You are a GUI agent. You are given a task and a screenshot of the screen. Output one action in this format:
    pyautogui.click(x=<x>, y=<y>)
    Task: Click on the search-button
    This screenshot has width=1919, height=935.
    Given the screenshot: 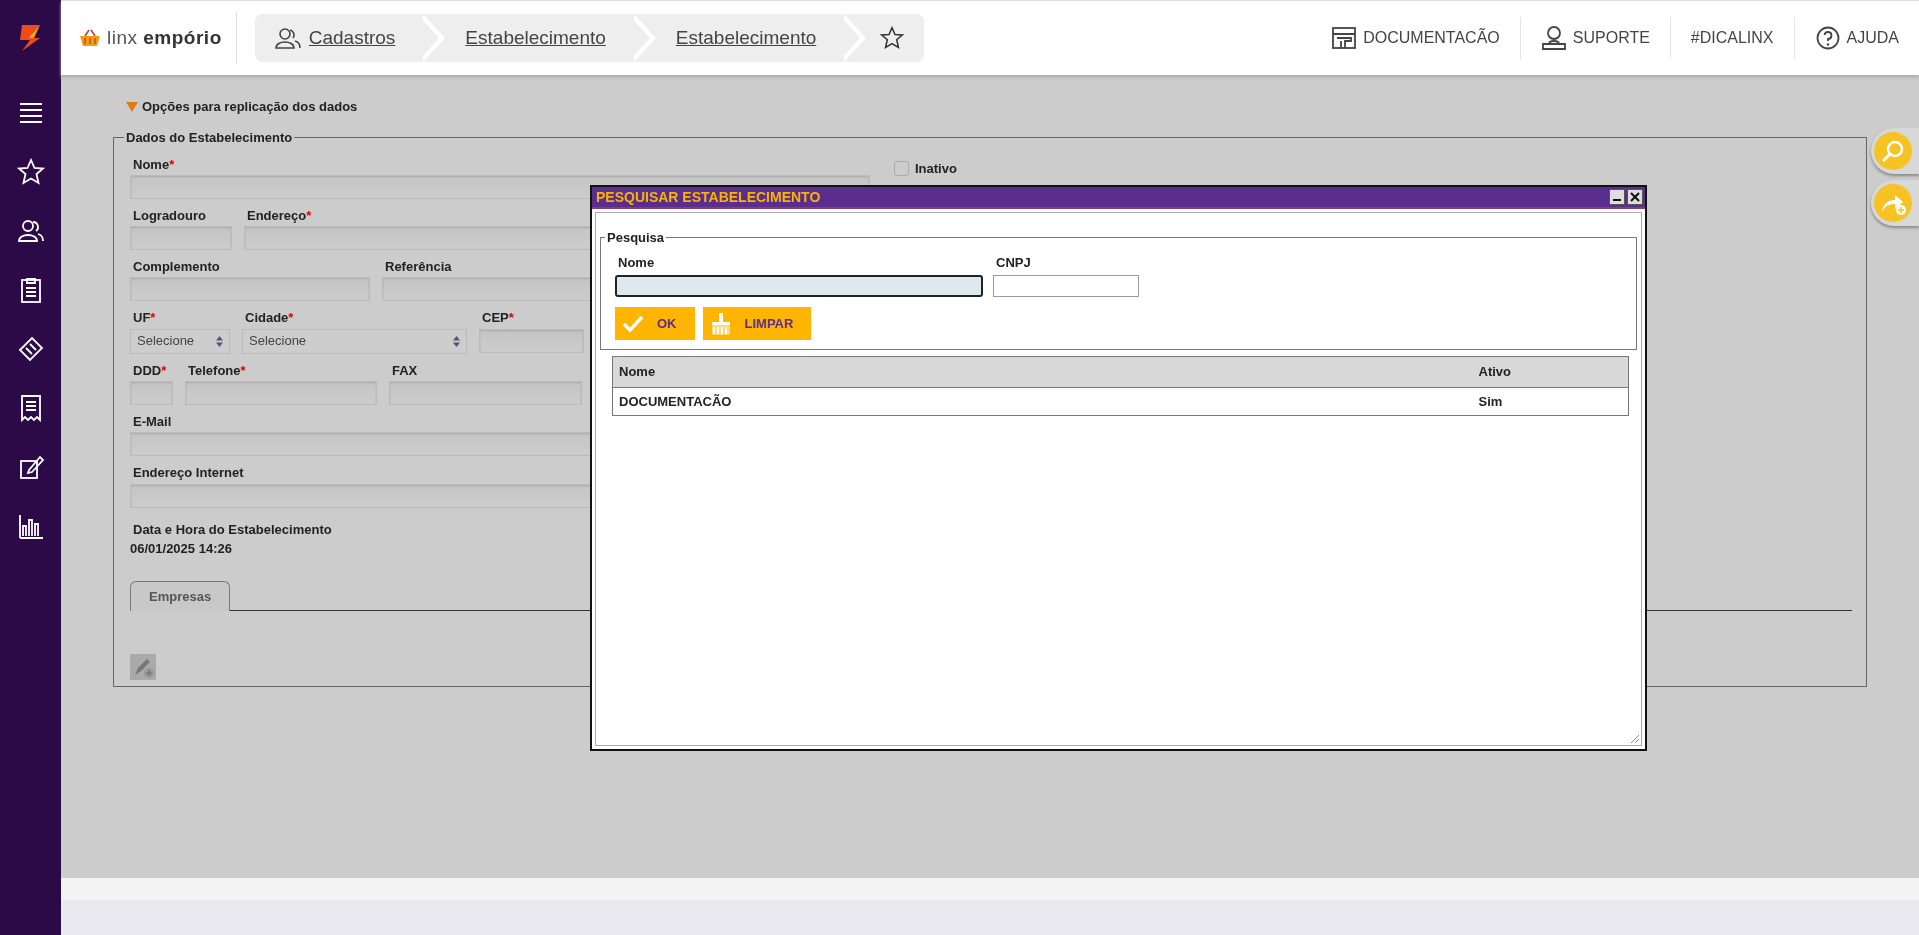 What is the action you would take?
    pyautogui.click(x=1895, y=151)
    